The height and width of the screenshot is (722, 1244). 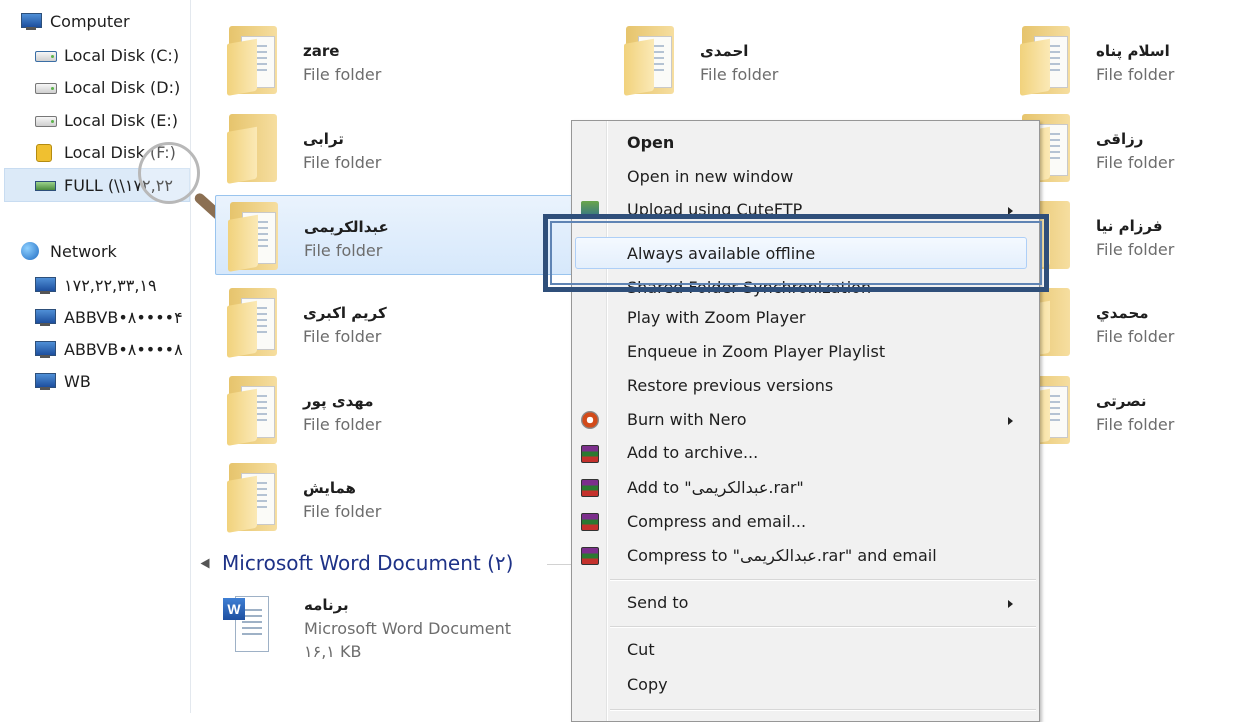 What do you see at coordinates (338, 401) in the screenshot?
I see `folder-name: مهدی پور` at bounding box center [338, 401].